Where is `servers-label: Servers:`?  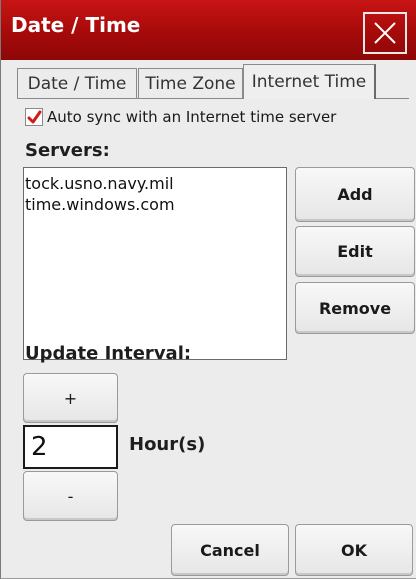 servers-label: Servers: is located at coordinates (67, 150).